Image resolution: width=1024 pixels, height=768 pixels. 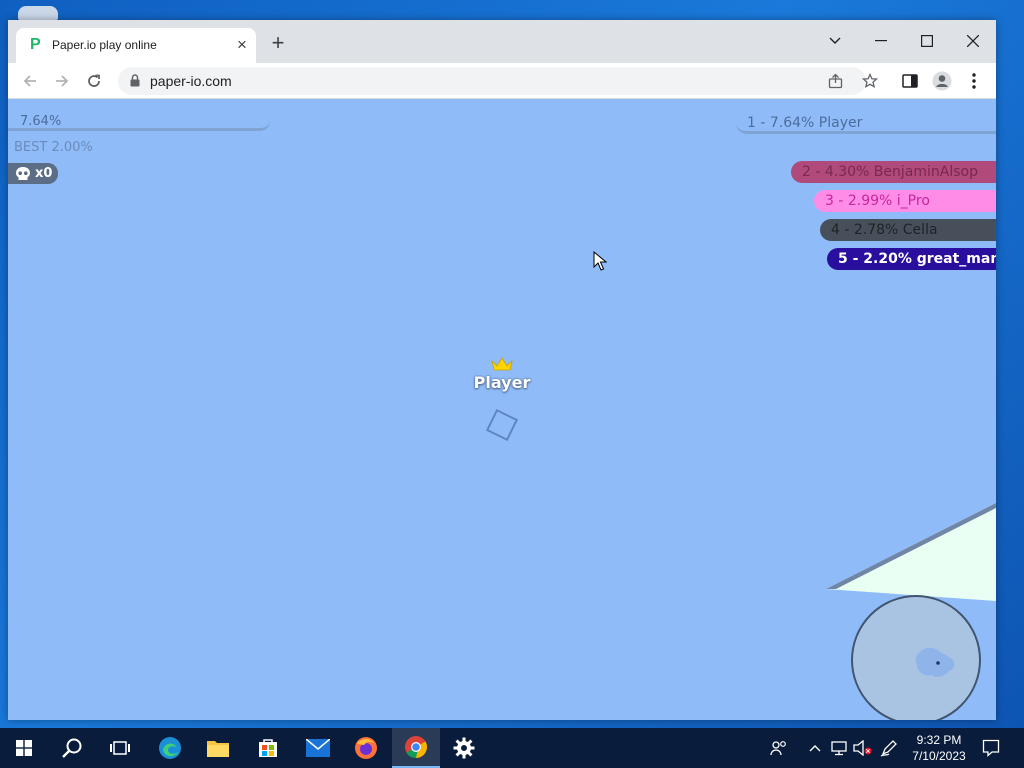 What do you see at coordinates (779, 748) in the screenshot?
I see `people-icon` at bounding box center [779, 748].